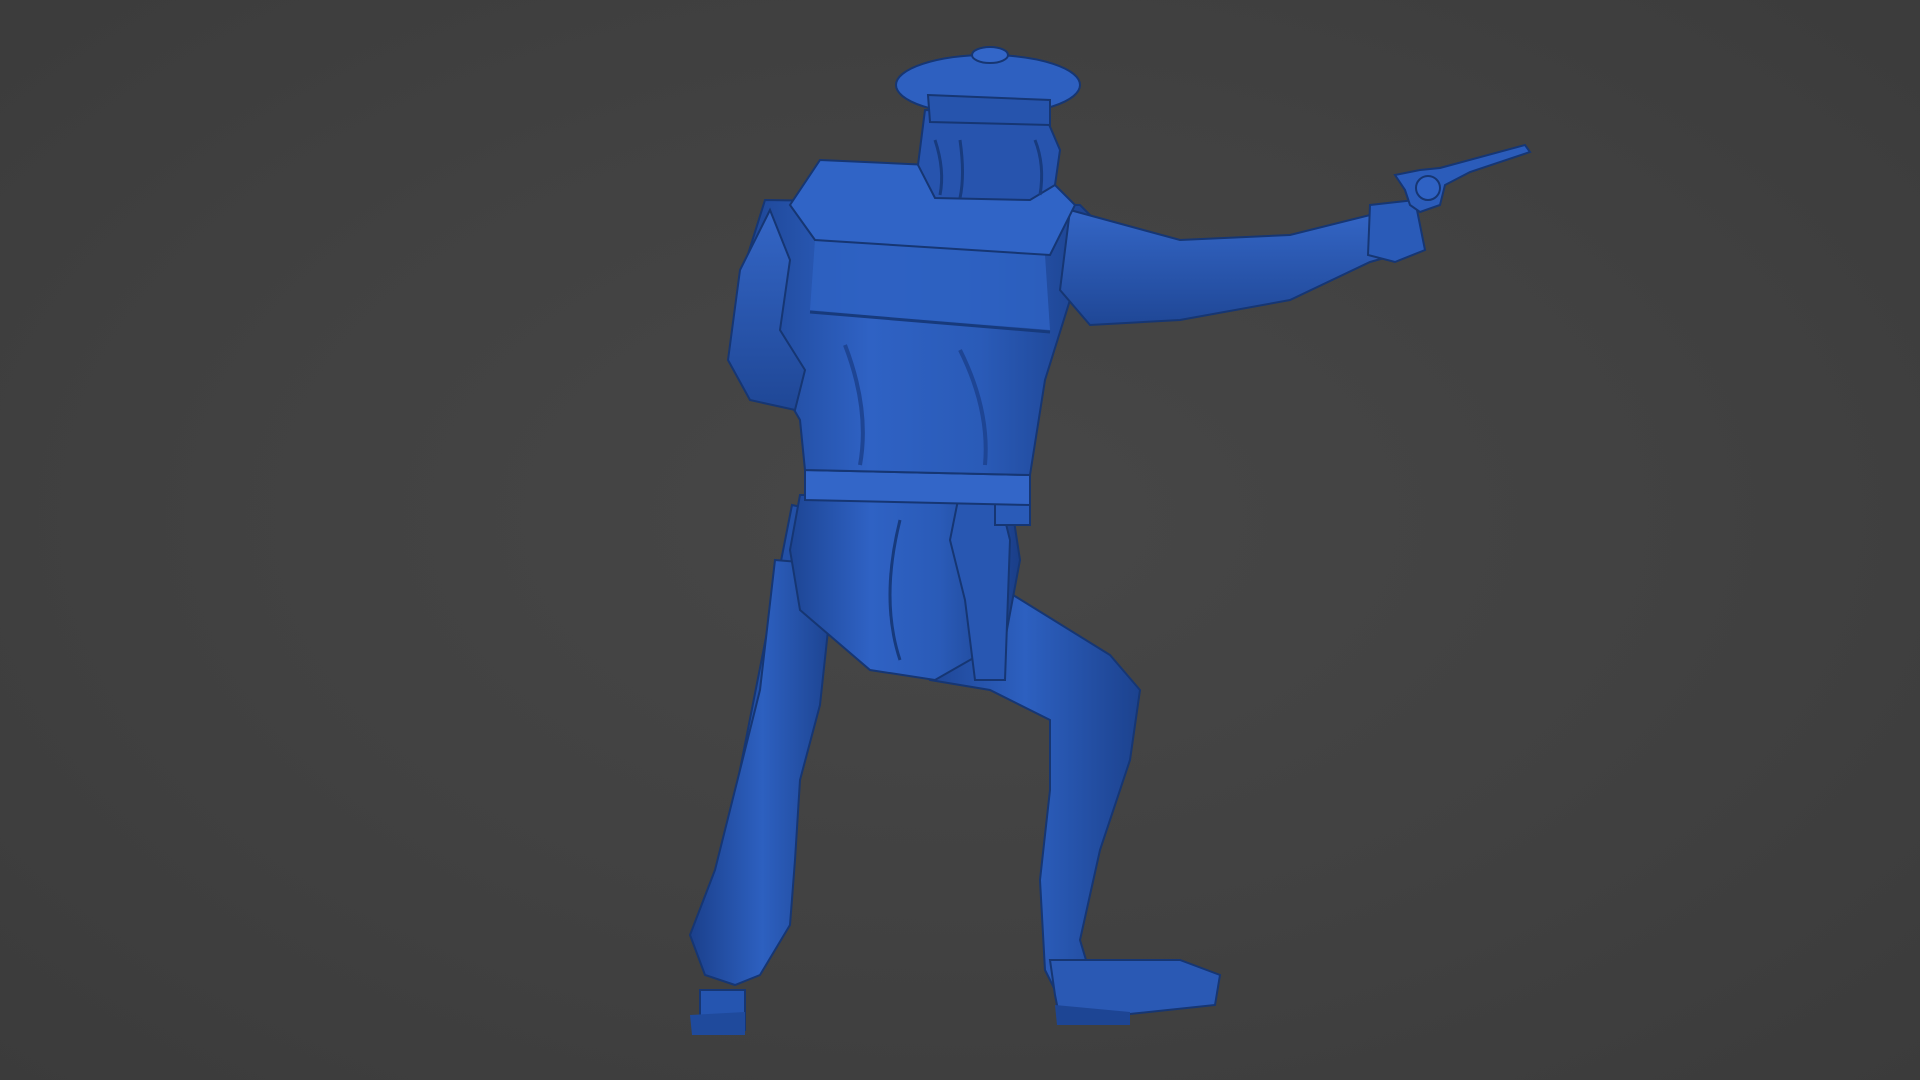 Image resolution: width=1920 pixels, height=1080 pixels. I want to click on right-arm, so click(1242, 262).